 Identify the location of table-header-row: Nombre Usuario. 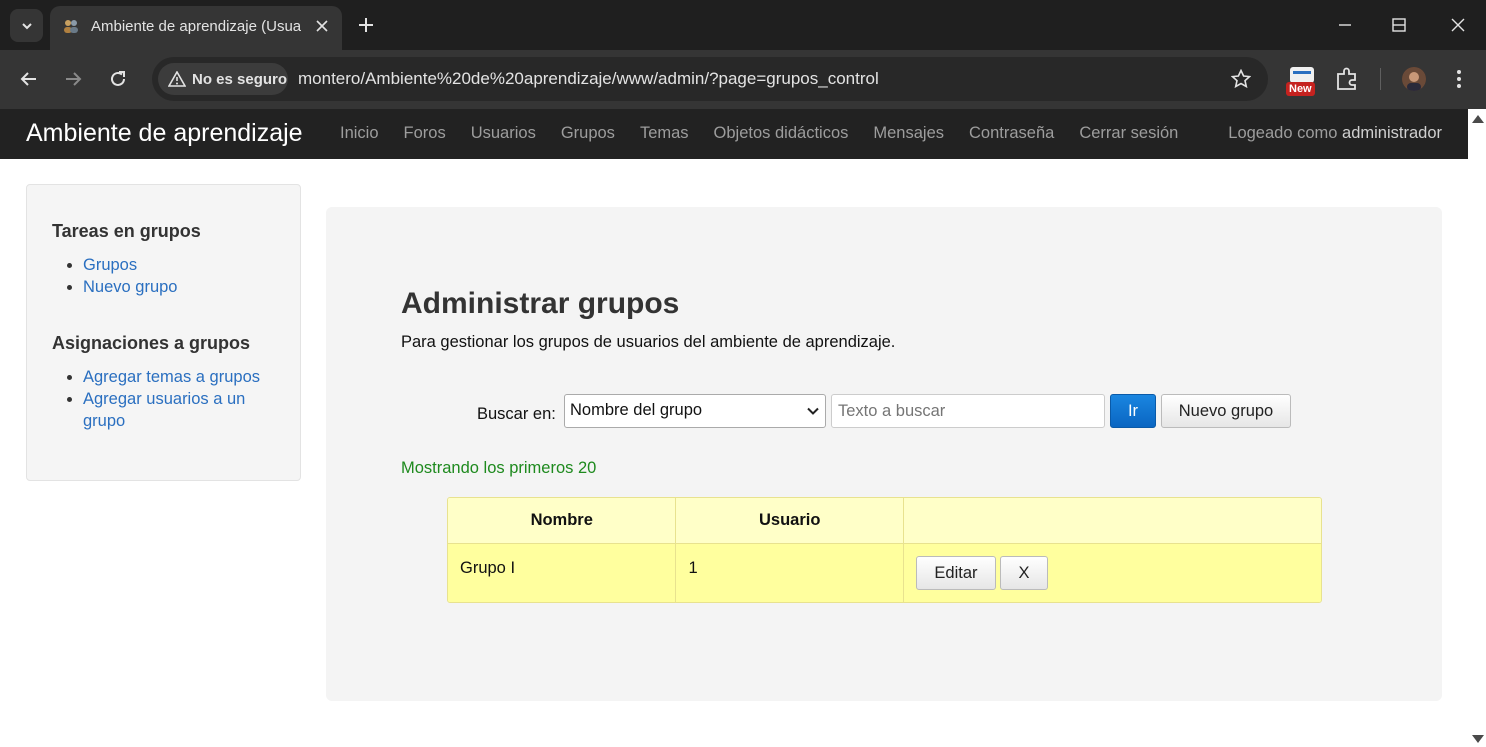
(884, 521).